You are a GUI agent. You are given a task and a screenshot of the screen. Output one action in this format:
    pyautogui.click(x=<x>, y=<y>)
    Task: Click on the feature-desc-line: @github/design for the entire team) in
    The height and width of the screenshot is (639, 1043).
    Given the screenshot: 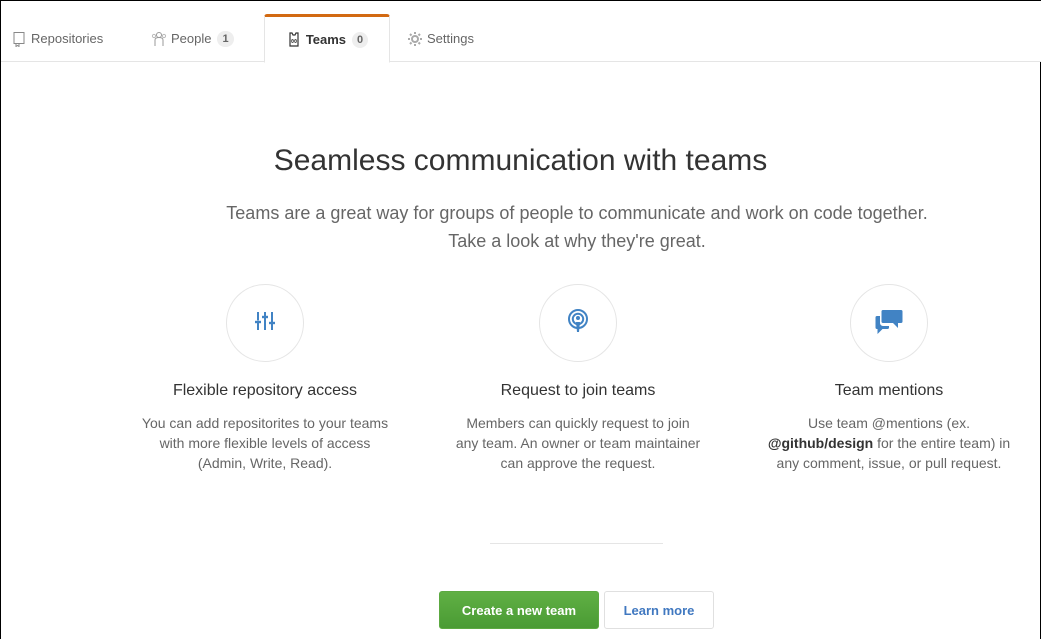 What is the action you would take?
    pyautogui.click(x=888, y=443)
    